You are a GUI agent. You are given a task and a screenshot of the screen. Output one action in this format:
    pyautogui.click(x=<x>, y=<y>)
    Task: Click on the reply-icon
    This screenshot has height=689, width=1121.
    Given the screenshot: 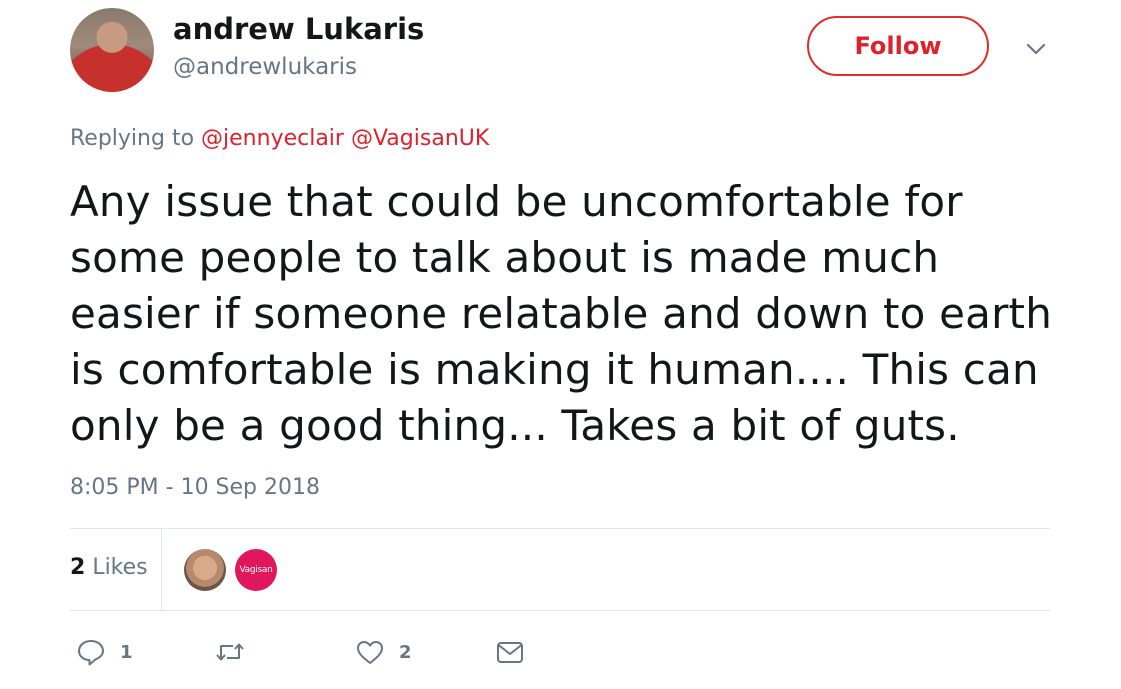 What is the action you would take?
    pyautogui.click(x=91, y=653)
    